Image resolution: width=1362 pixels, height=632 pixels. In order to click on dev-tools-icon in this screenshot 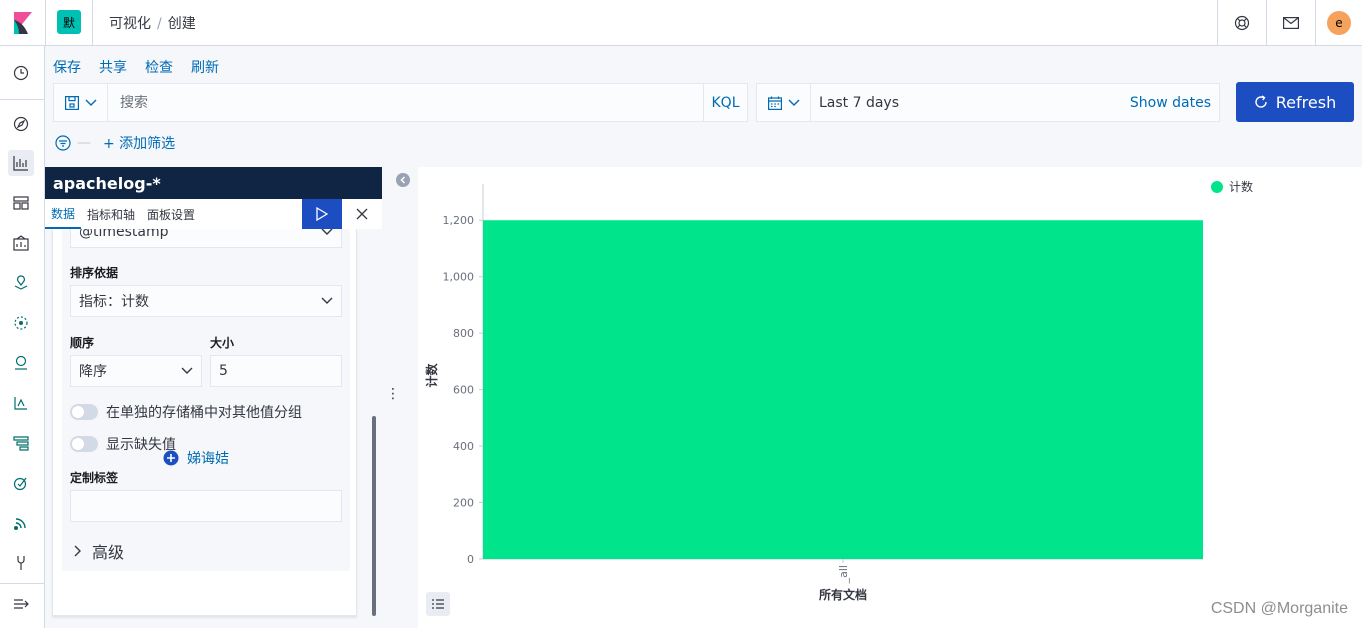, I will do `click(21, 563)`.